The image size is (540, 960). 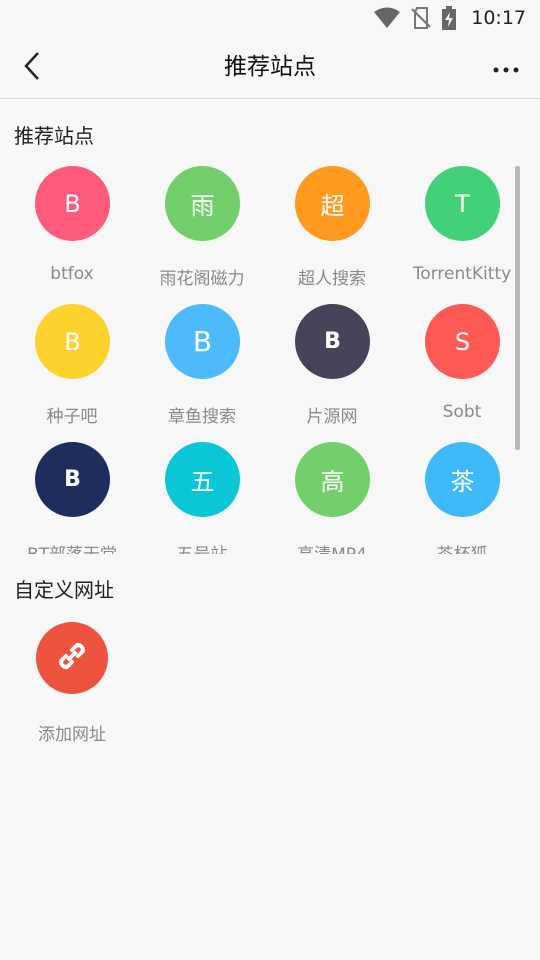 I want to click on site-label: 茶杯狐, so click(x=462, y=547).